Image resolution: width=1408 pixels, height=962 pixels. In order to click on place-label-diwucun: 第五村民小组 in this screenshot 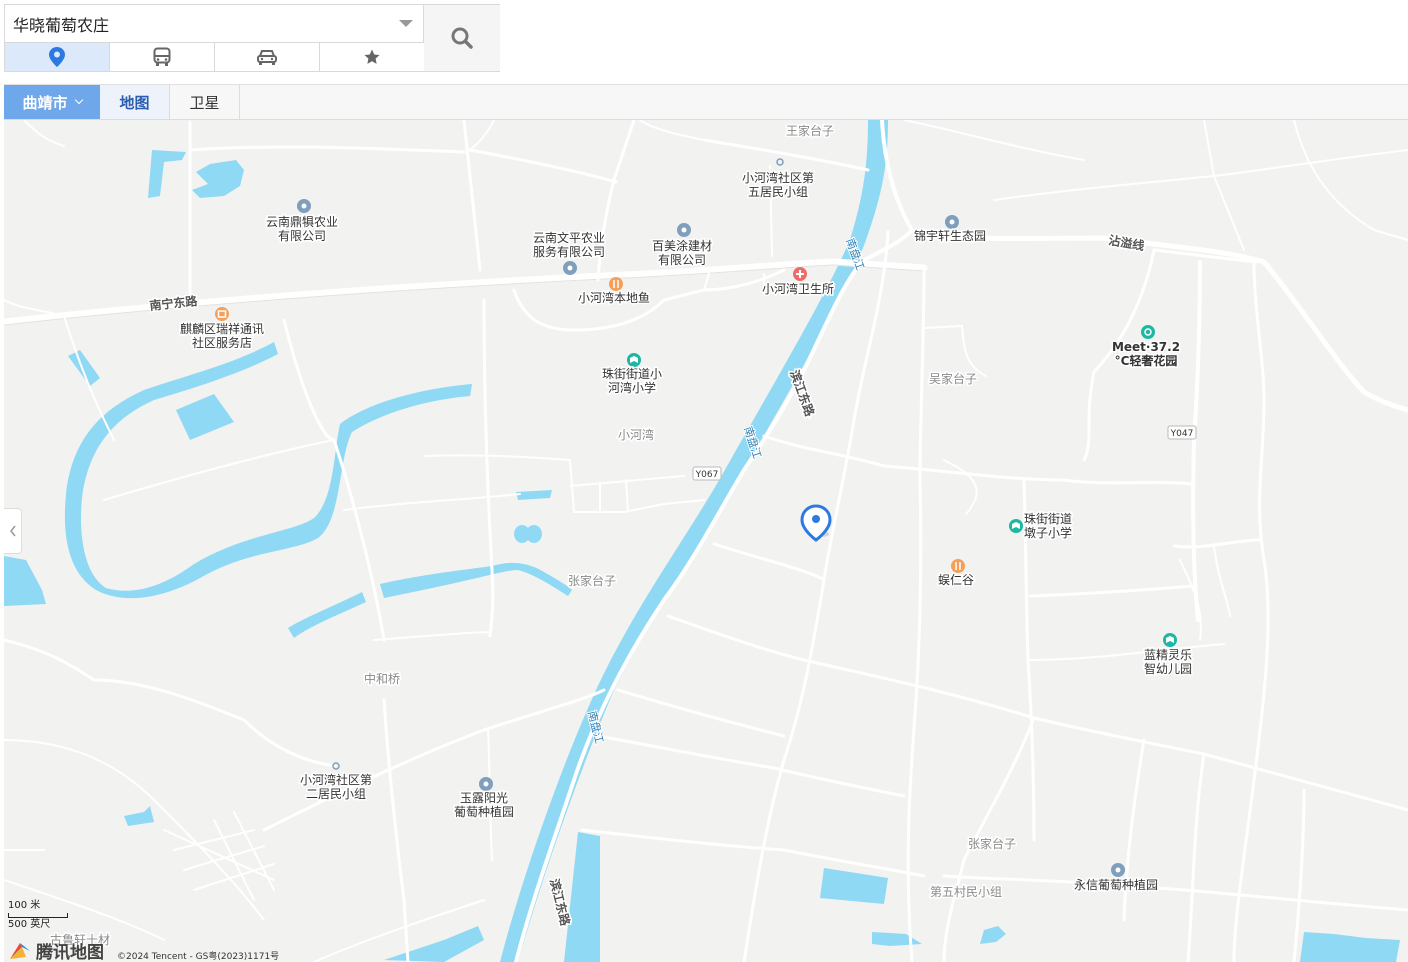, I will do `click(966, 892)`.